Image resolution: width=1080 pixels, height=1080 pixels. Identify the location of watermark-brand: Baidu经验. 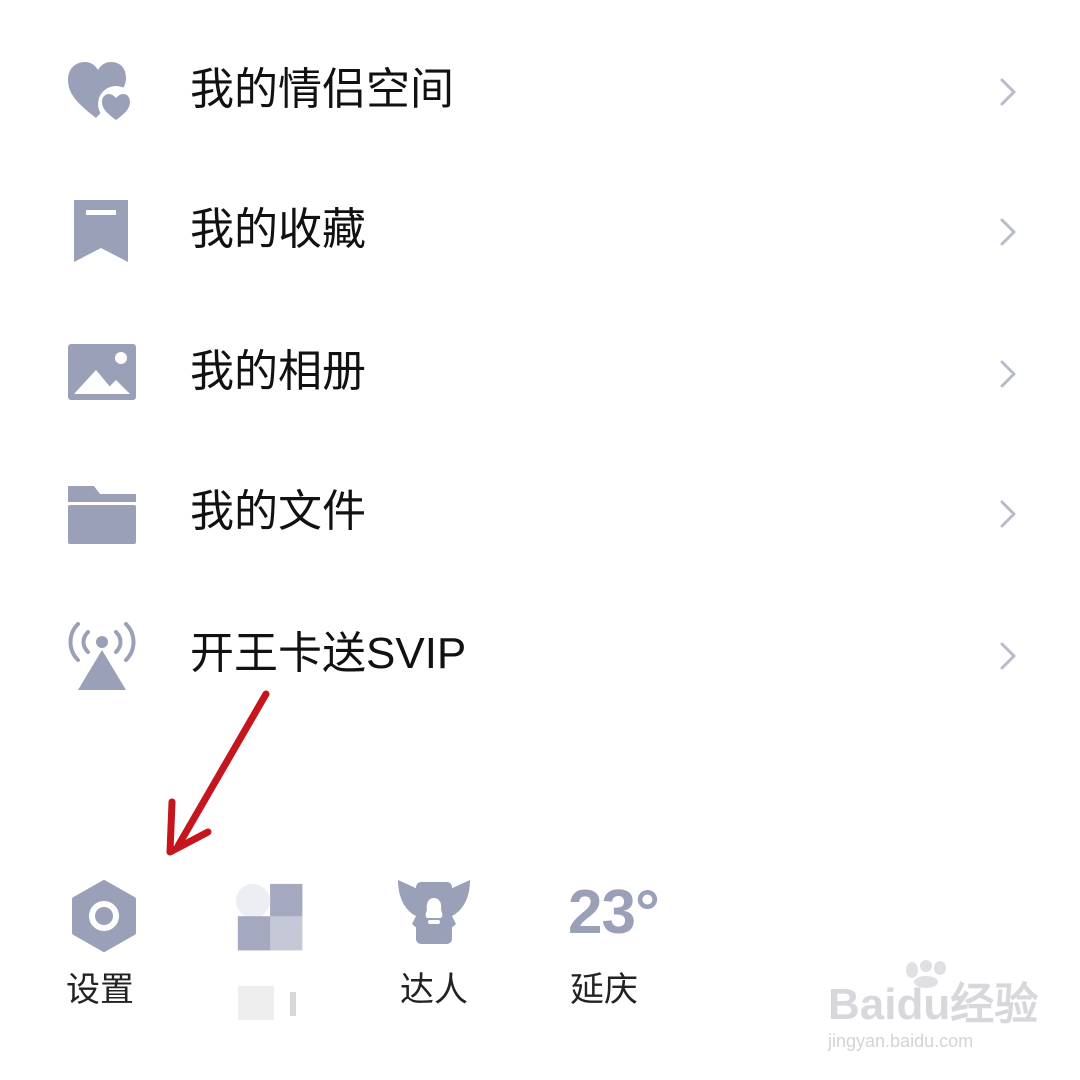
(933, 1004).